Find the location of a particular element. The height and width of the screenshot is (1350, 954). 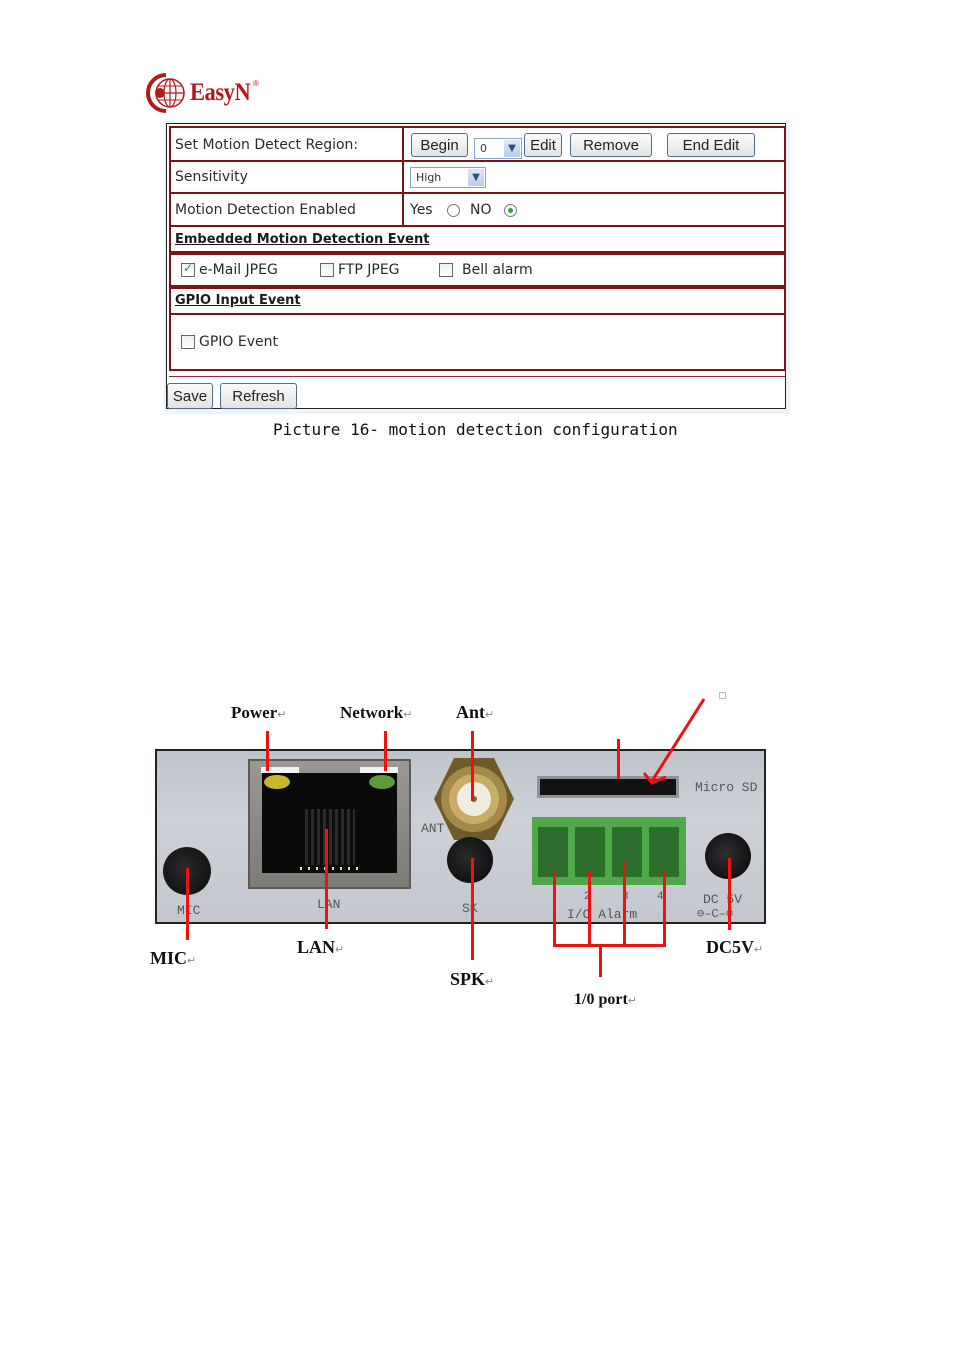

enabled-row: Motion Detection Enabled Yes NO is located at coordinates (477, 209).